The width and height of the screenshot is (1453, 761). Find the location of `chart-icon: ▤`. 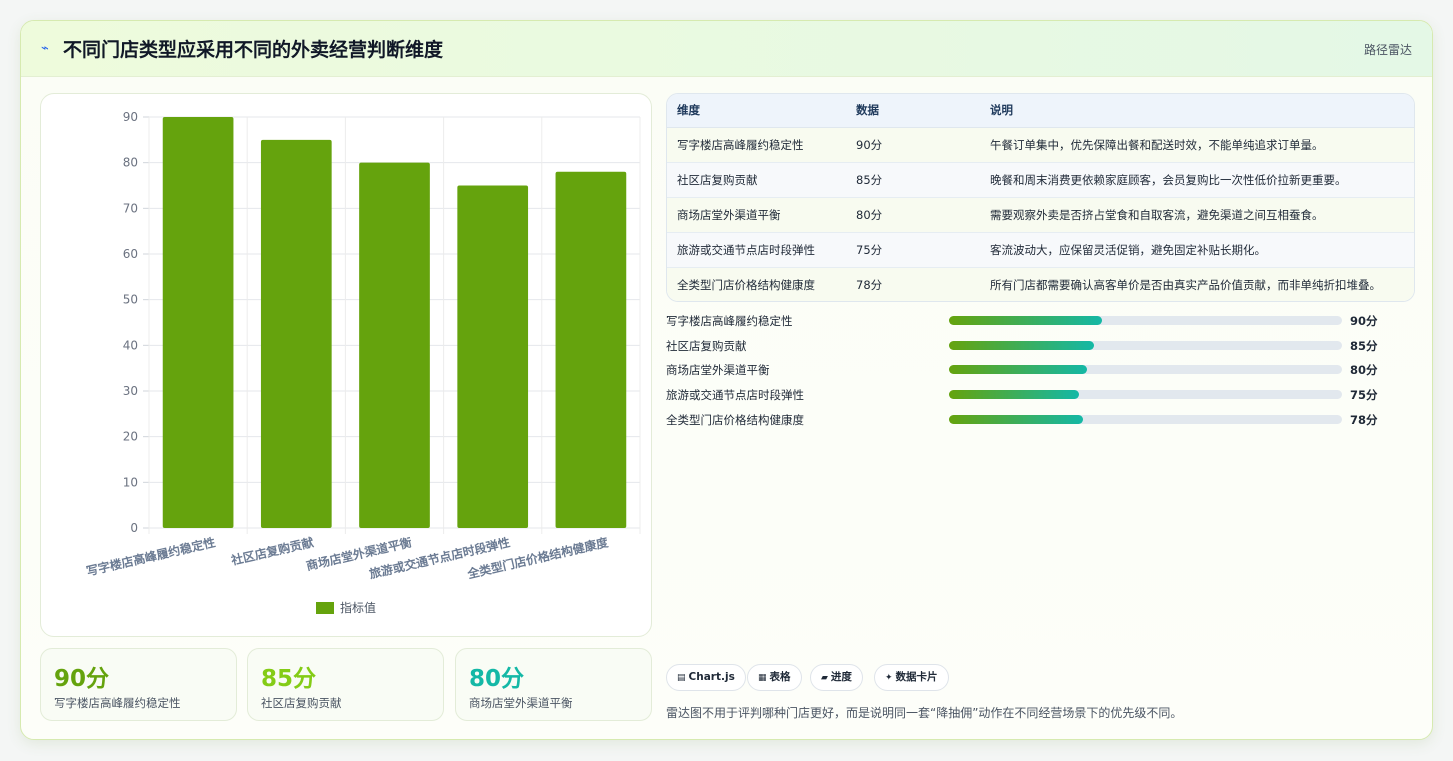

chart-icon: ▤ is located at coordinates (681, 678).